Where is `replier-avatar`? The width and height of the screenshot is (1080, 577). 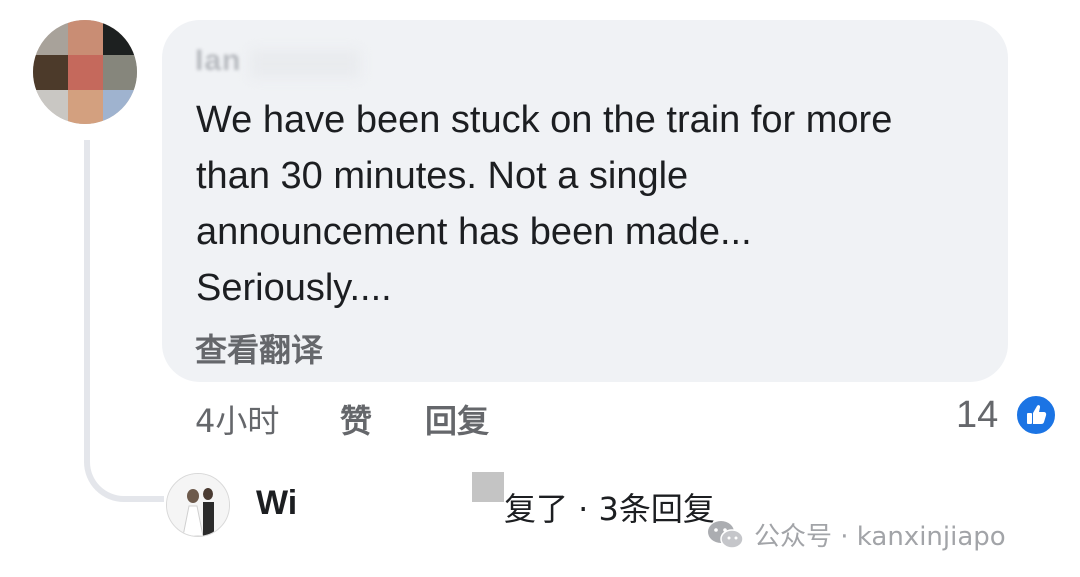
replier-avatar is located at coordinates (198, 505).